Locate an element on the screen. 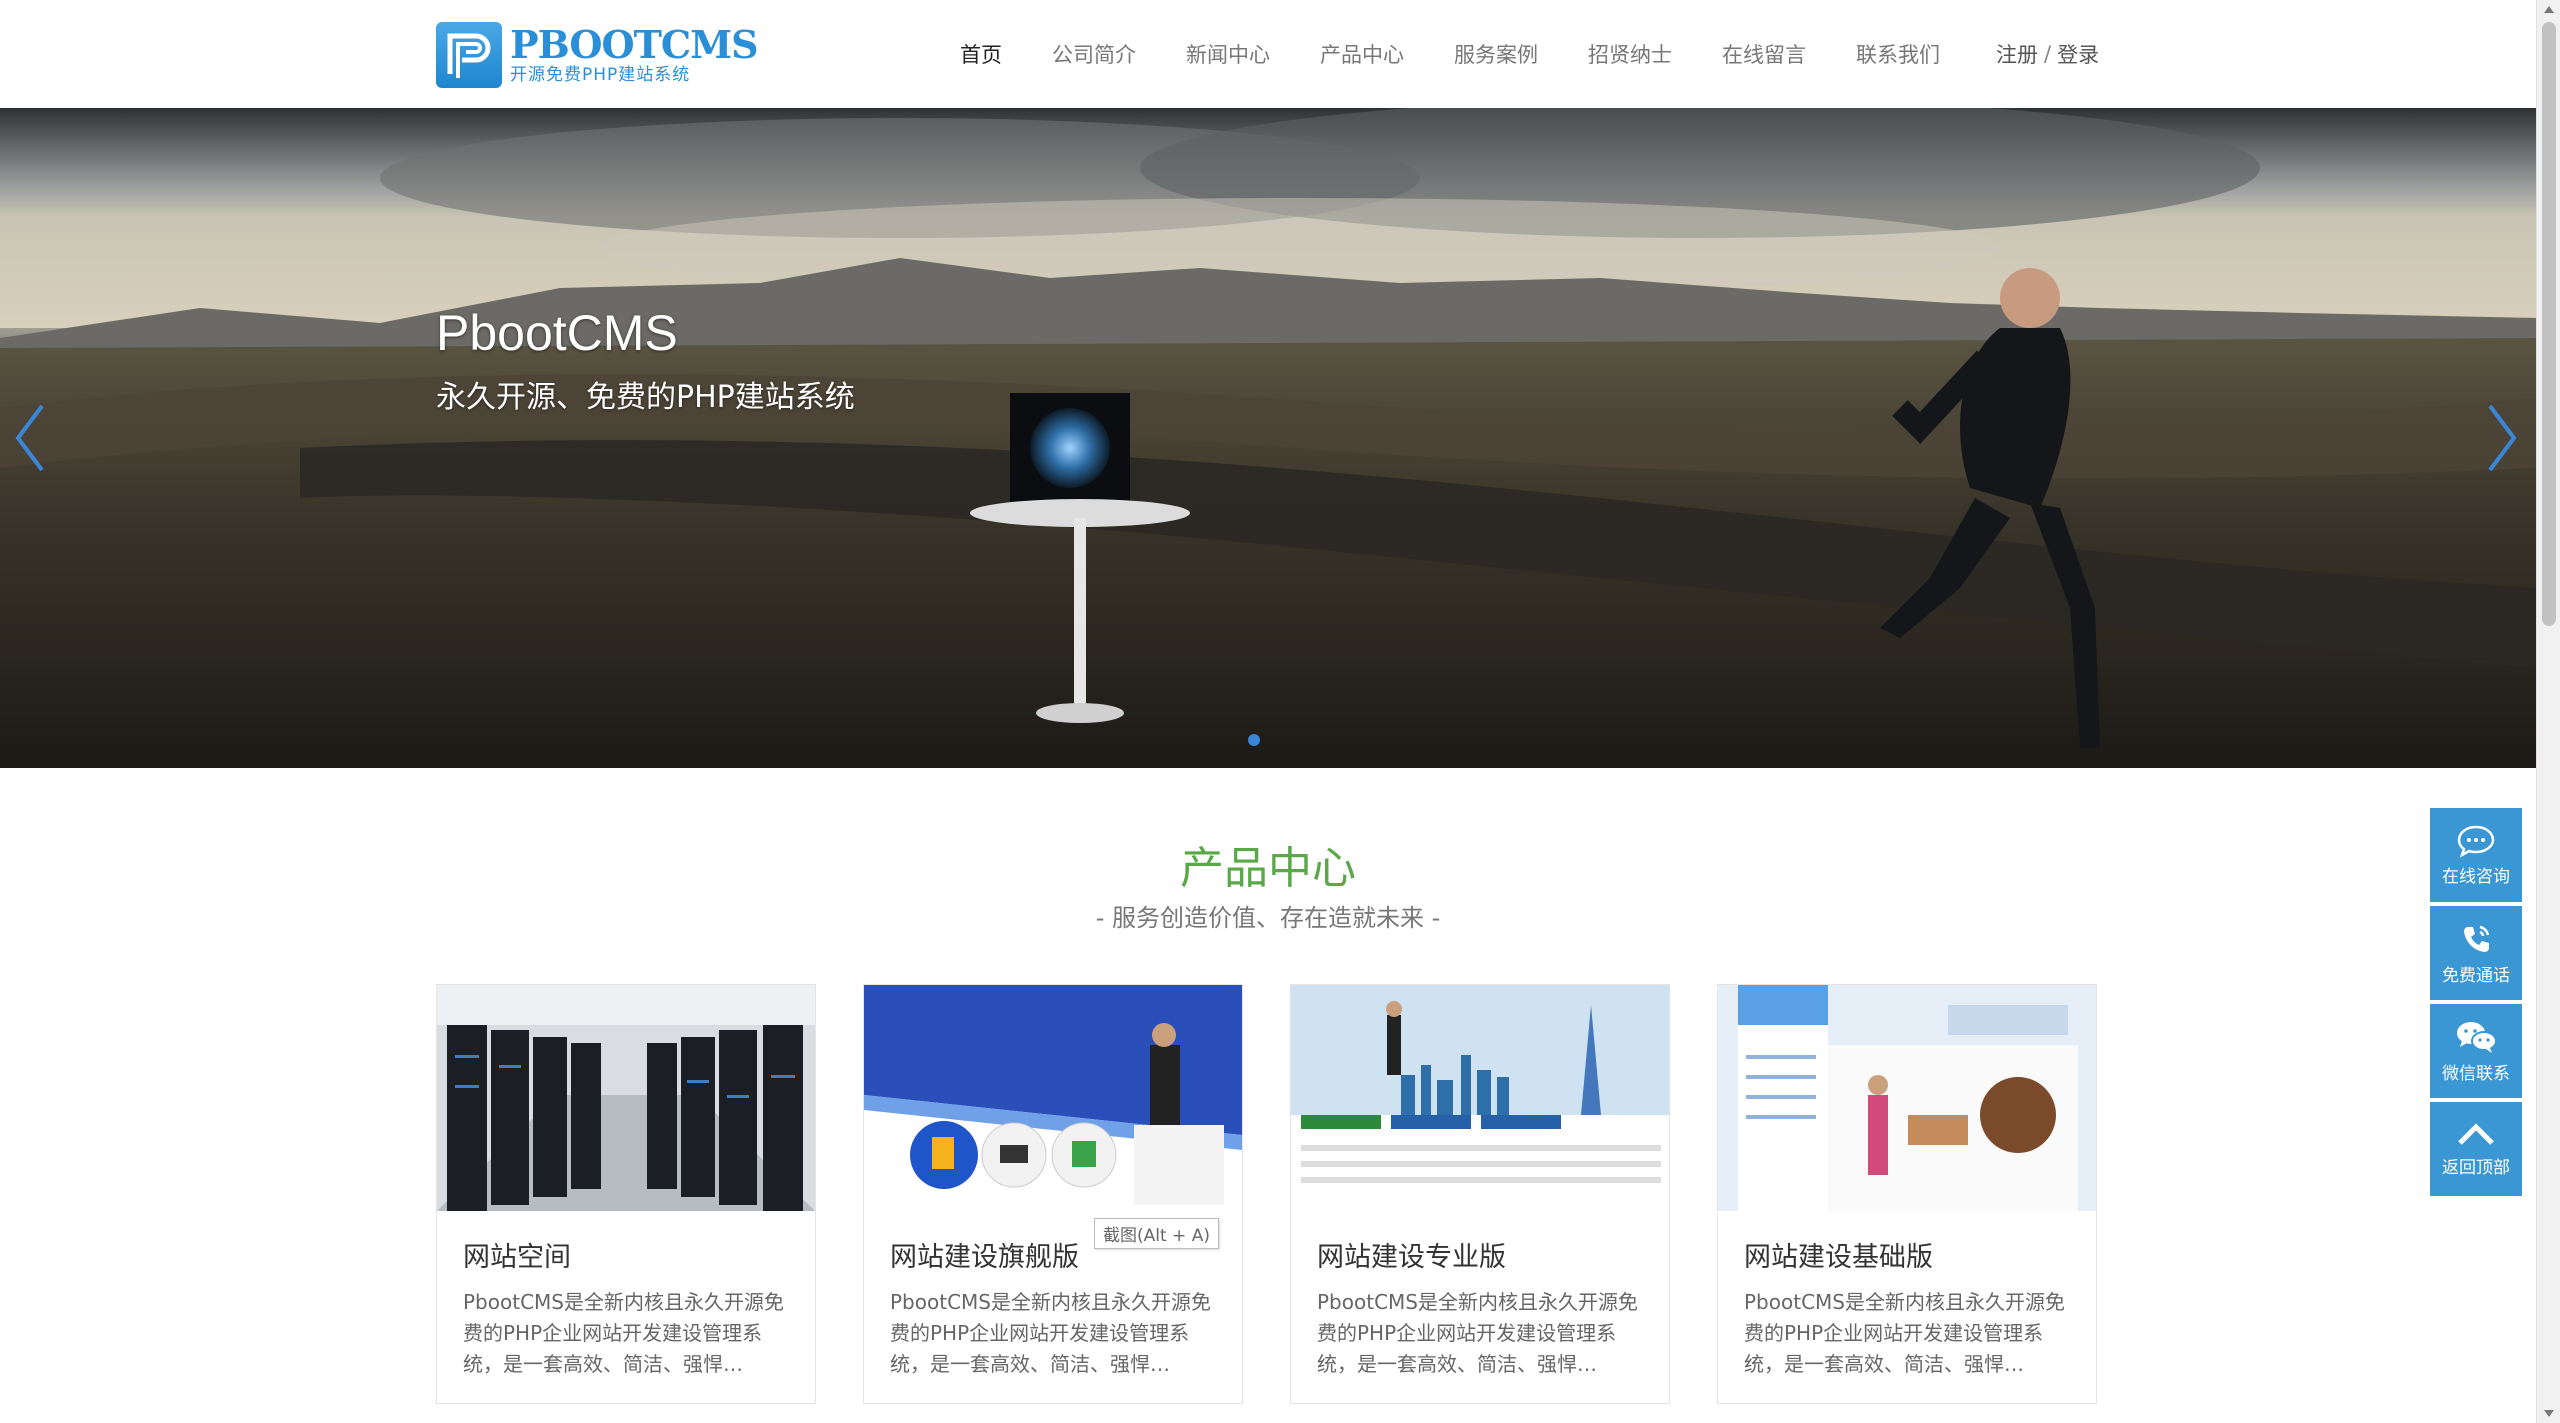 Image resolution: width=2560 pixels, height=1423 pixels. wechat-contact-button: 微信联系 is located at coordinates (2476, 1051).